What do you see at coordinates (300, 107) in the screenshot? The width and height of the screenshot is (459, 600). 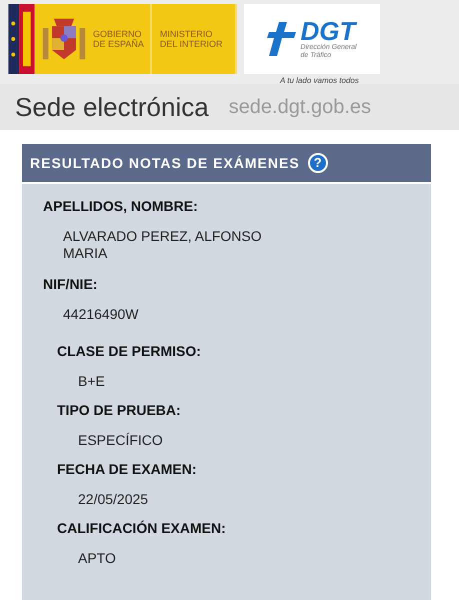 I see `site-url: sede.dgt.gob.es` at bounding box center [300, 107].